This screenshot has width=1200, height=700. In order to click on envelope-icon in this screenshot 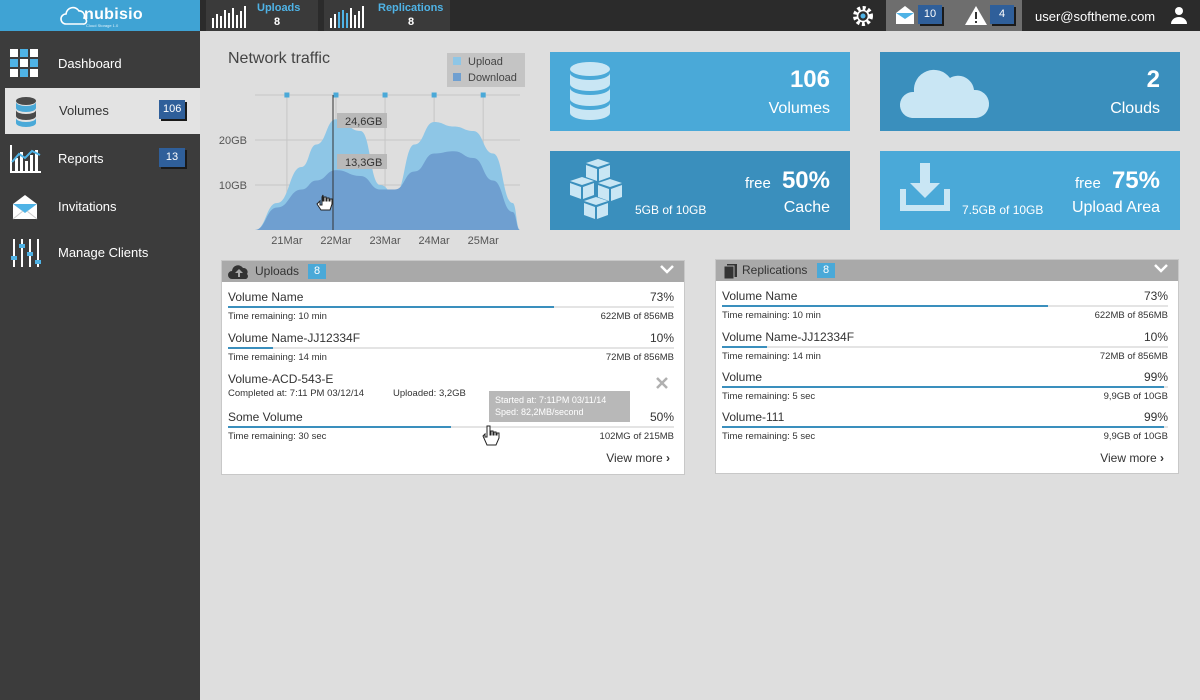, I will do `click(905, 15)`.